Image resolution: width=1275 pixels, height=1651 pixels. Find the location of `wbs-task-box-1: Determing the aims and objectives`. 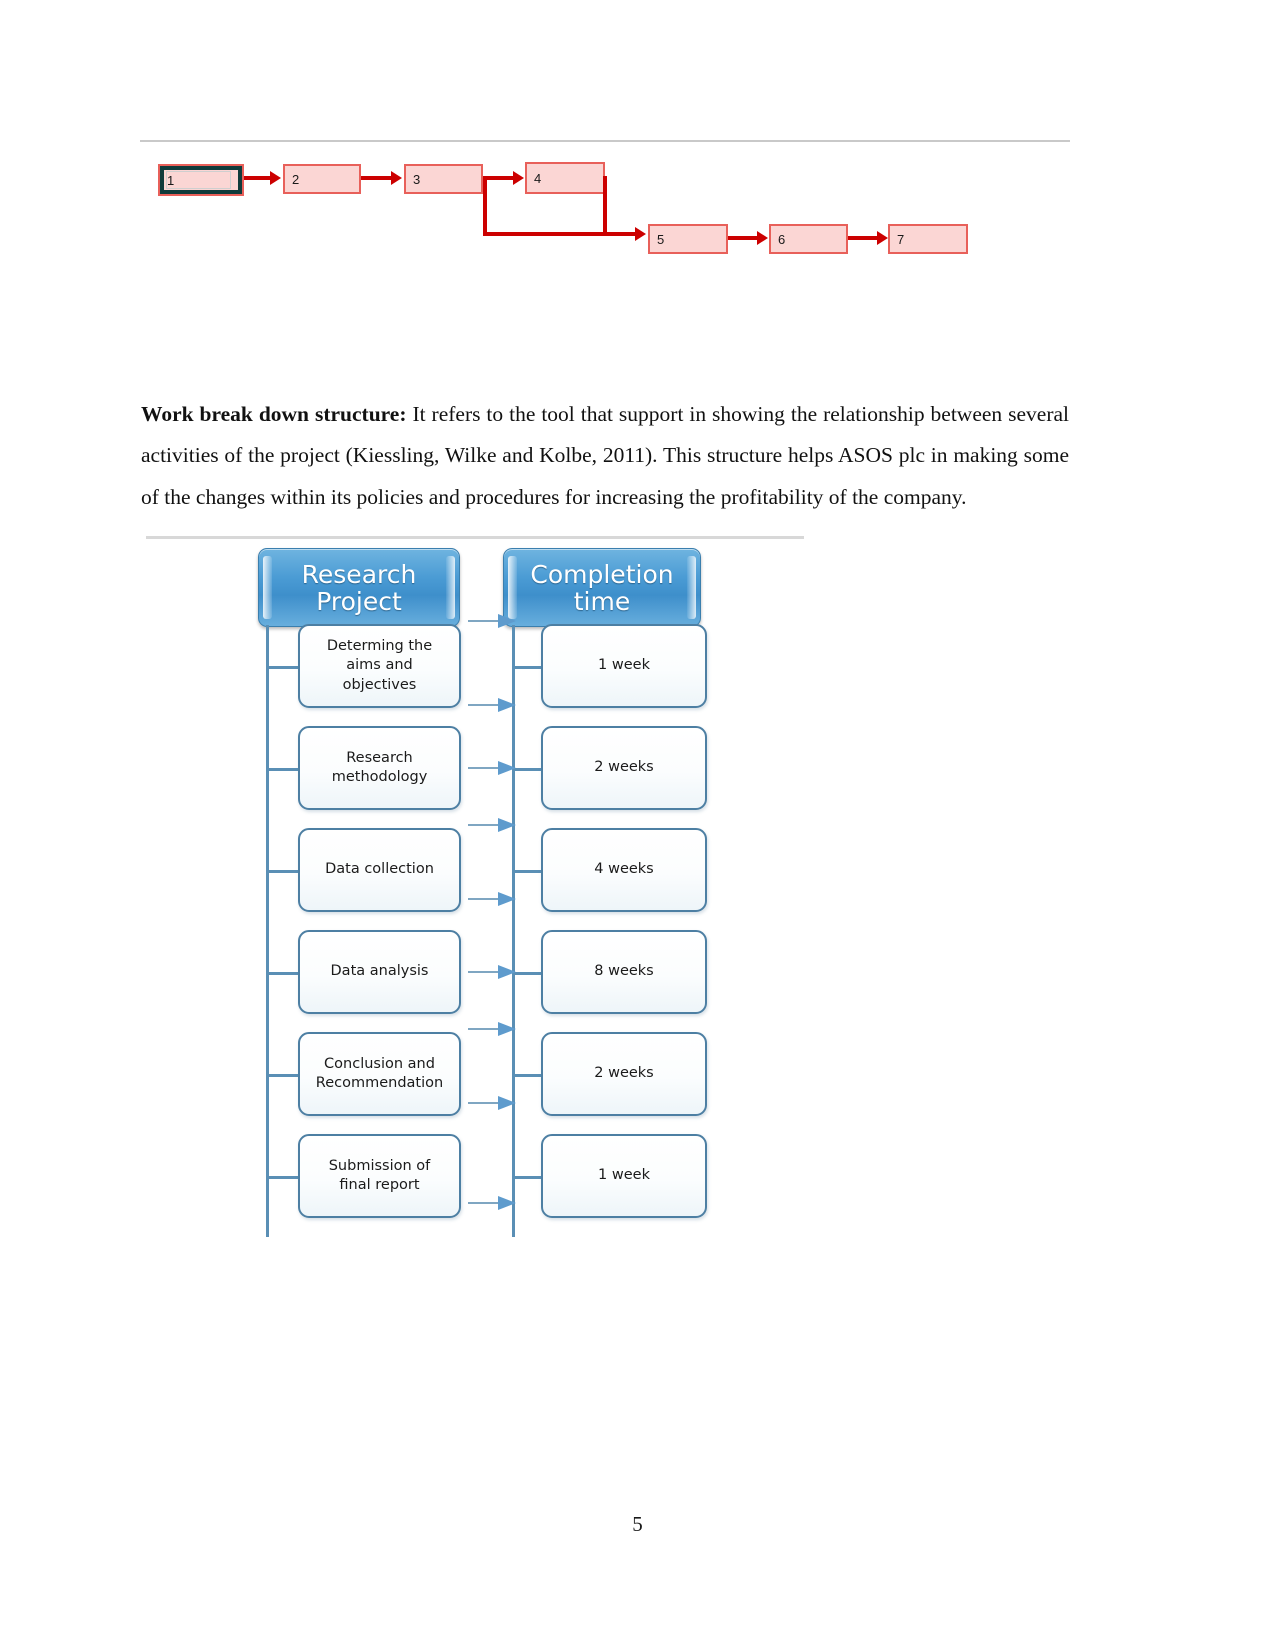

wbs-task-box-1: Determing the aims and objectives is located at coordinates (379, 666).